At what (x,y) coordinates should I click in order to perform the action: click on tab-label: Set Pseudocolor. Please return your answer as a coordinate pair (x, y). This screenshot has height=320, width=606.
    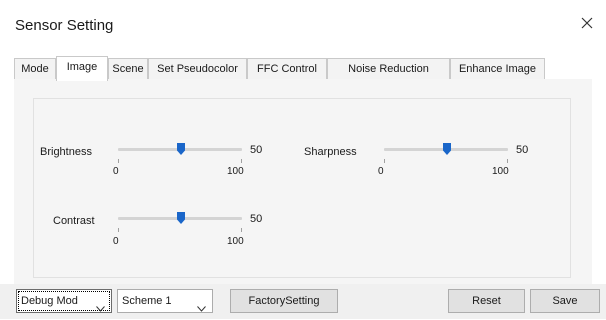
    Looking at the image, I should click on (197, 69).